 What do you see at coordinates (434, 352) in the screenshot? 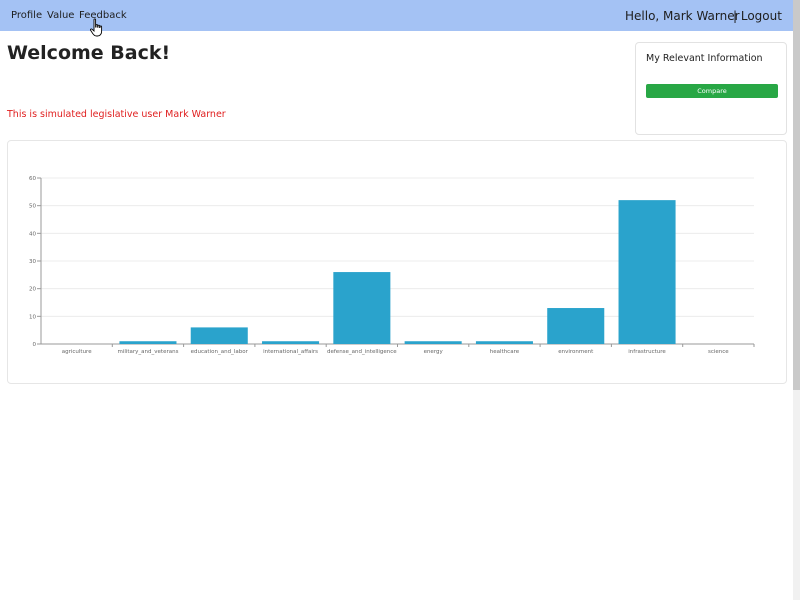
I see `x-tick-label: energy` at bounding box center [434, 352].